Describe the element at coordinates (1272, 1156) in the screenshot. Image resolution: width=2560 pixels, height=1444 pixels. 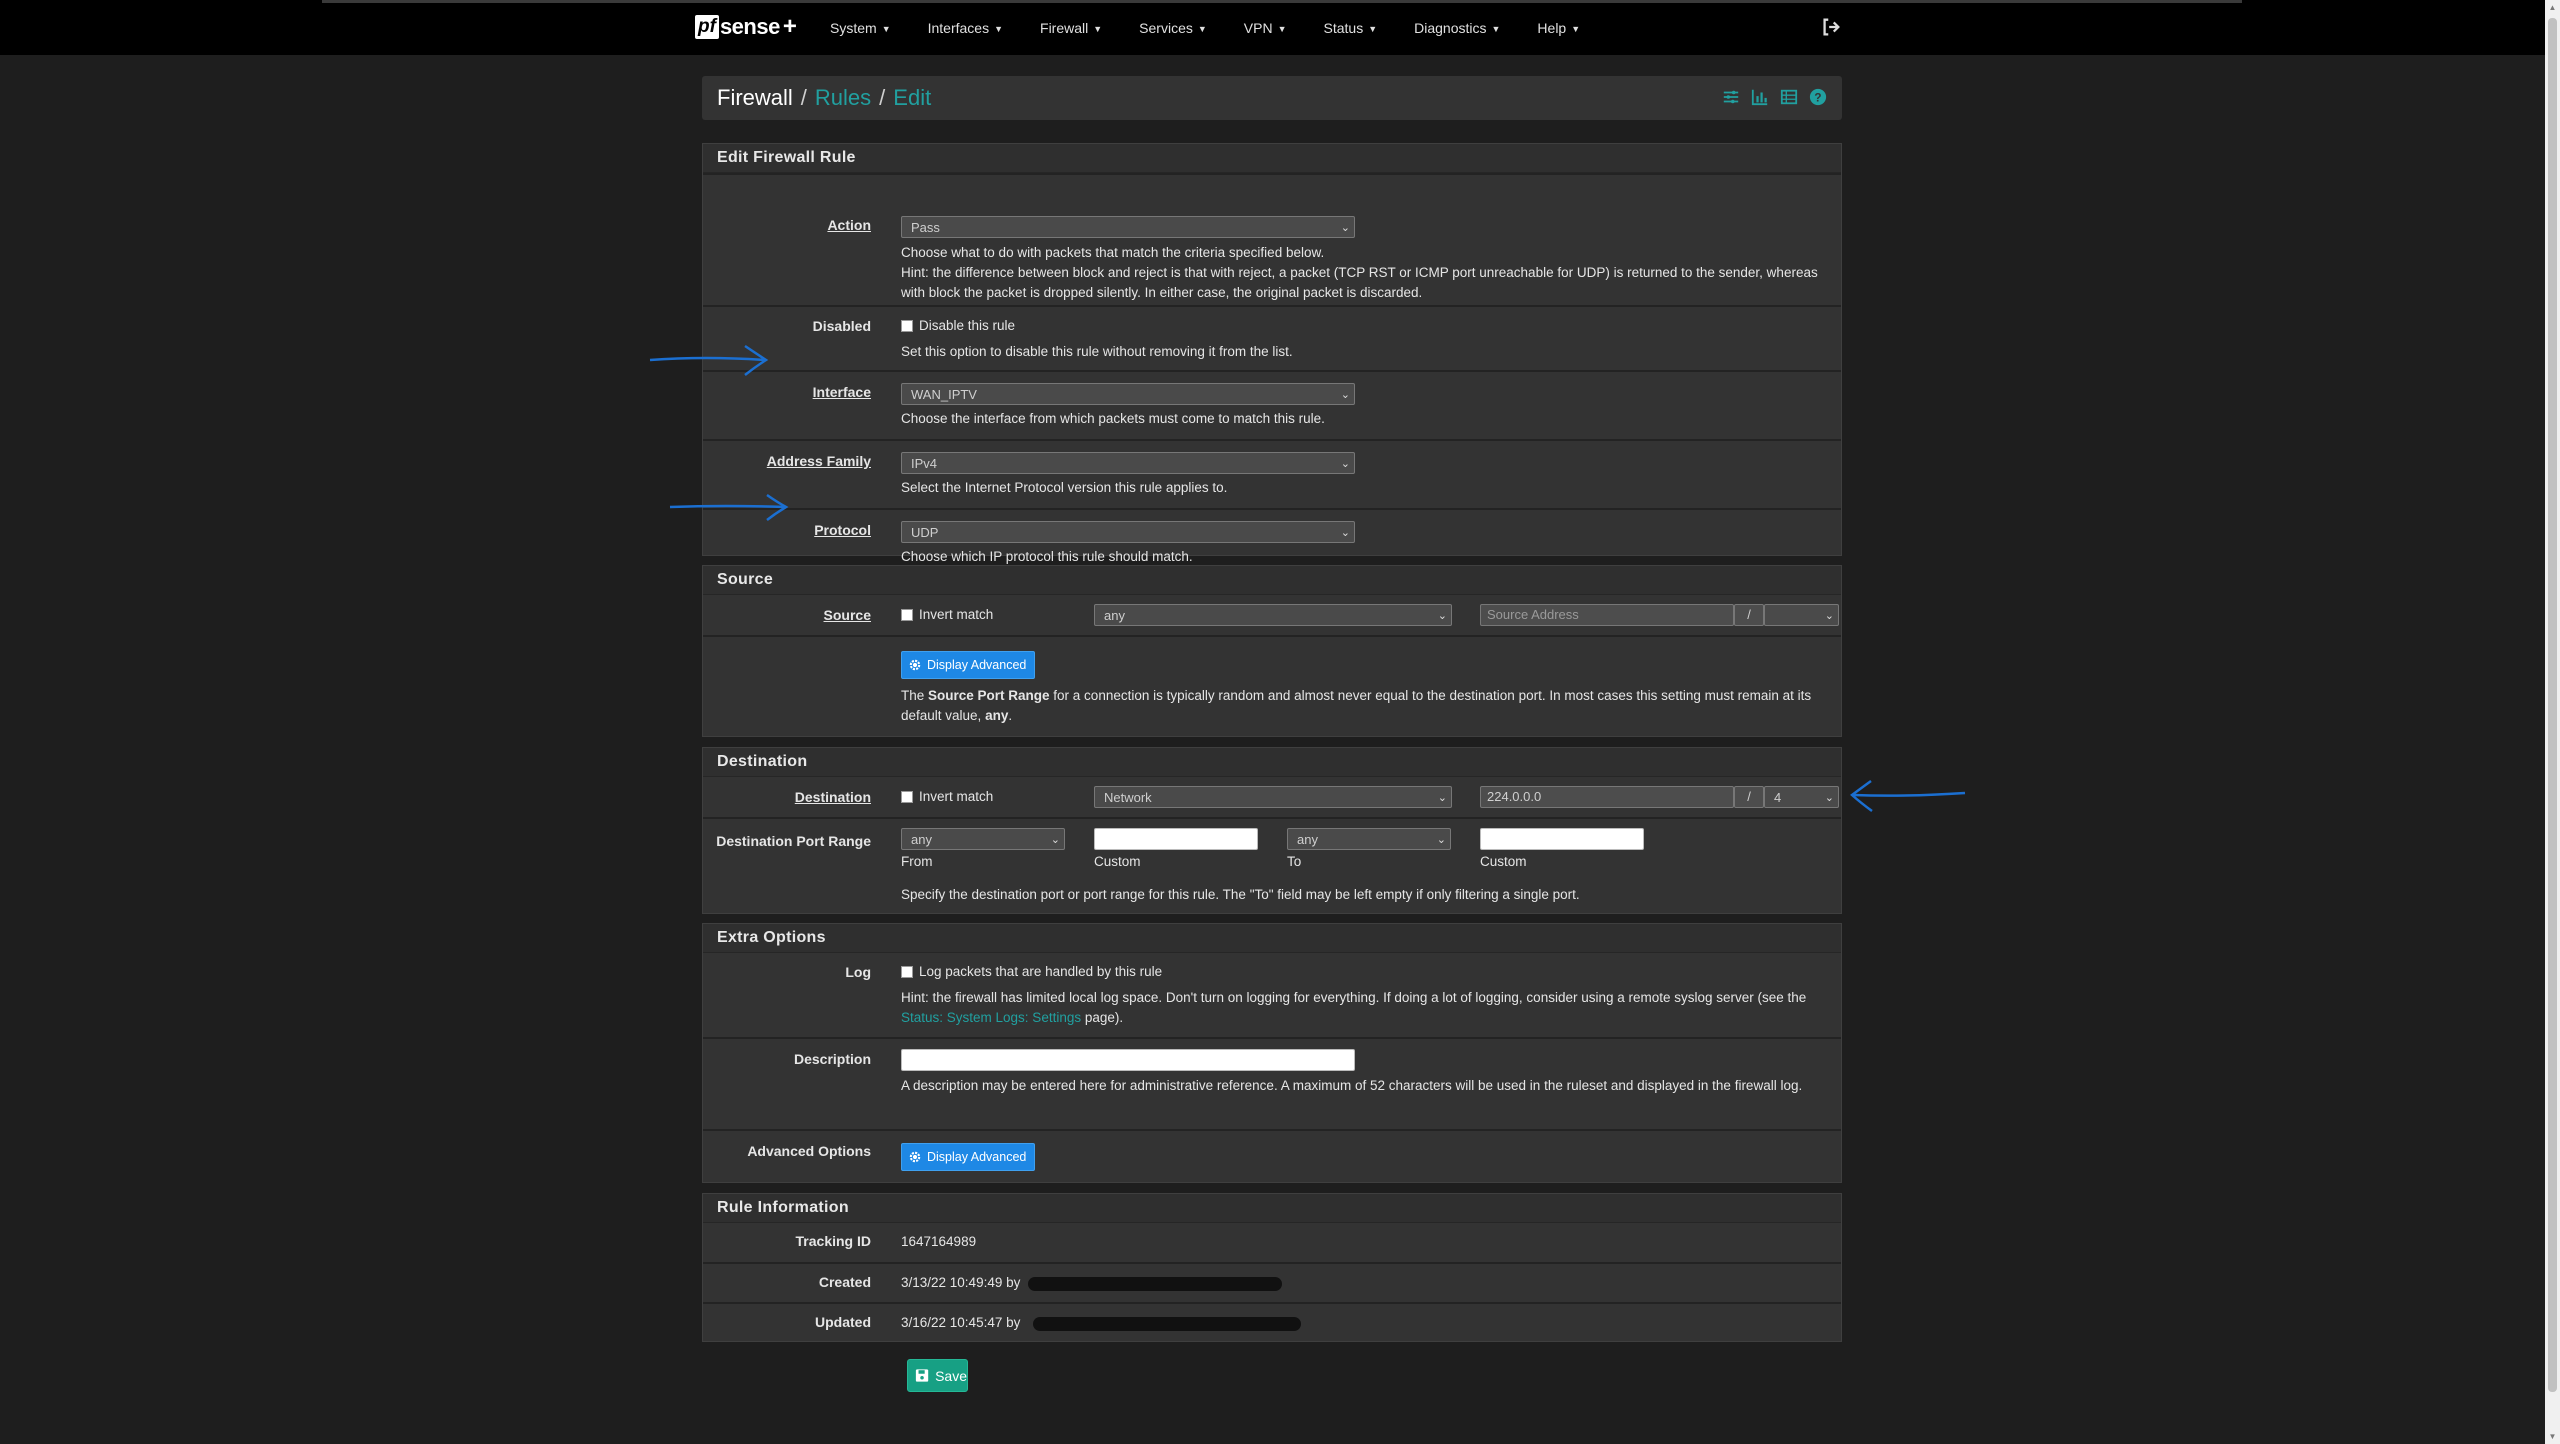
I see `advanced-options-row: Advanced Options Display Advanced` at that location.